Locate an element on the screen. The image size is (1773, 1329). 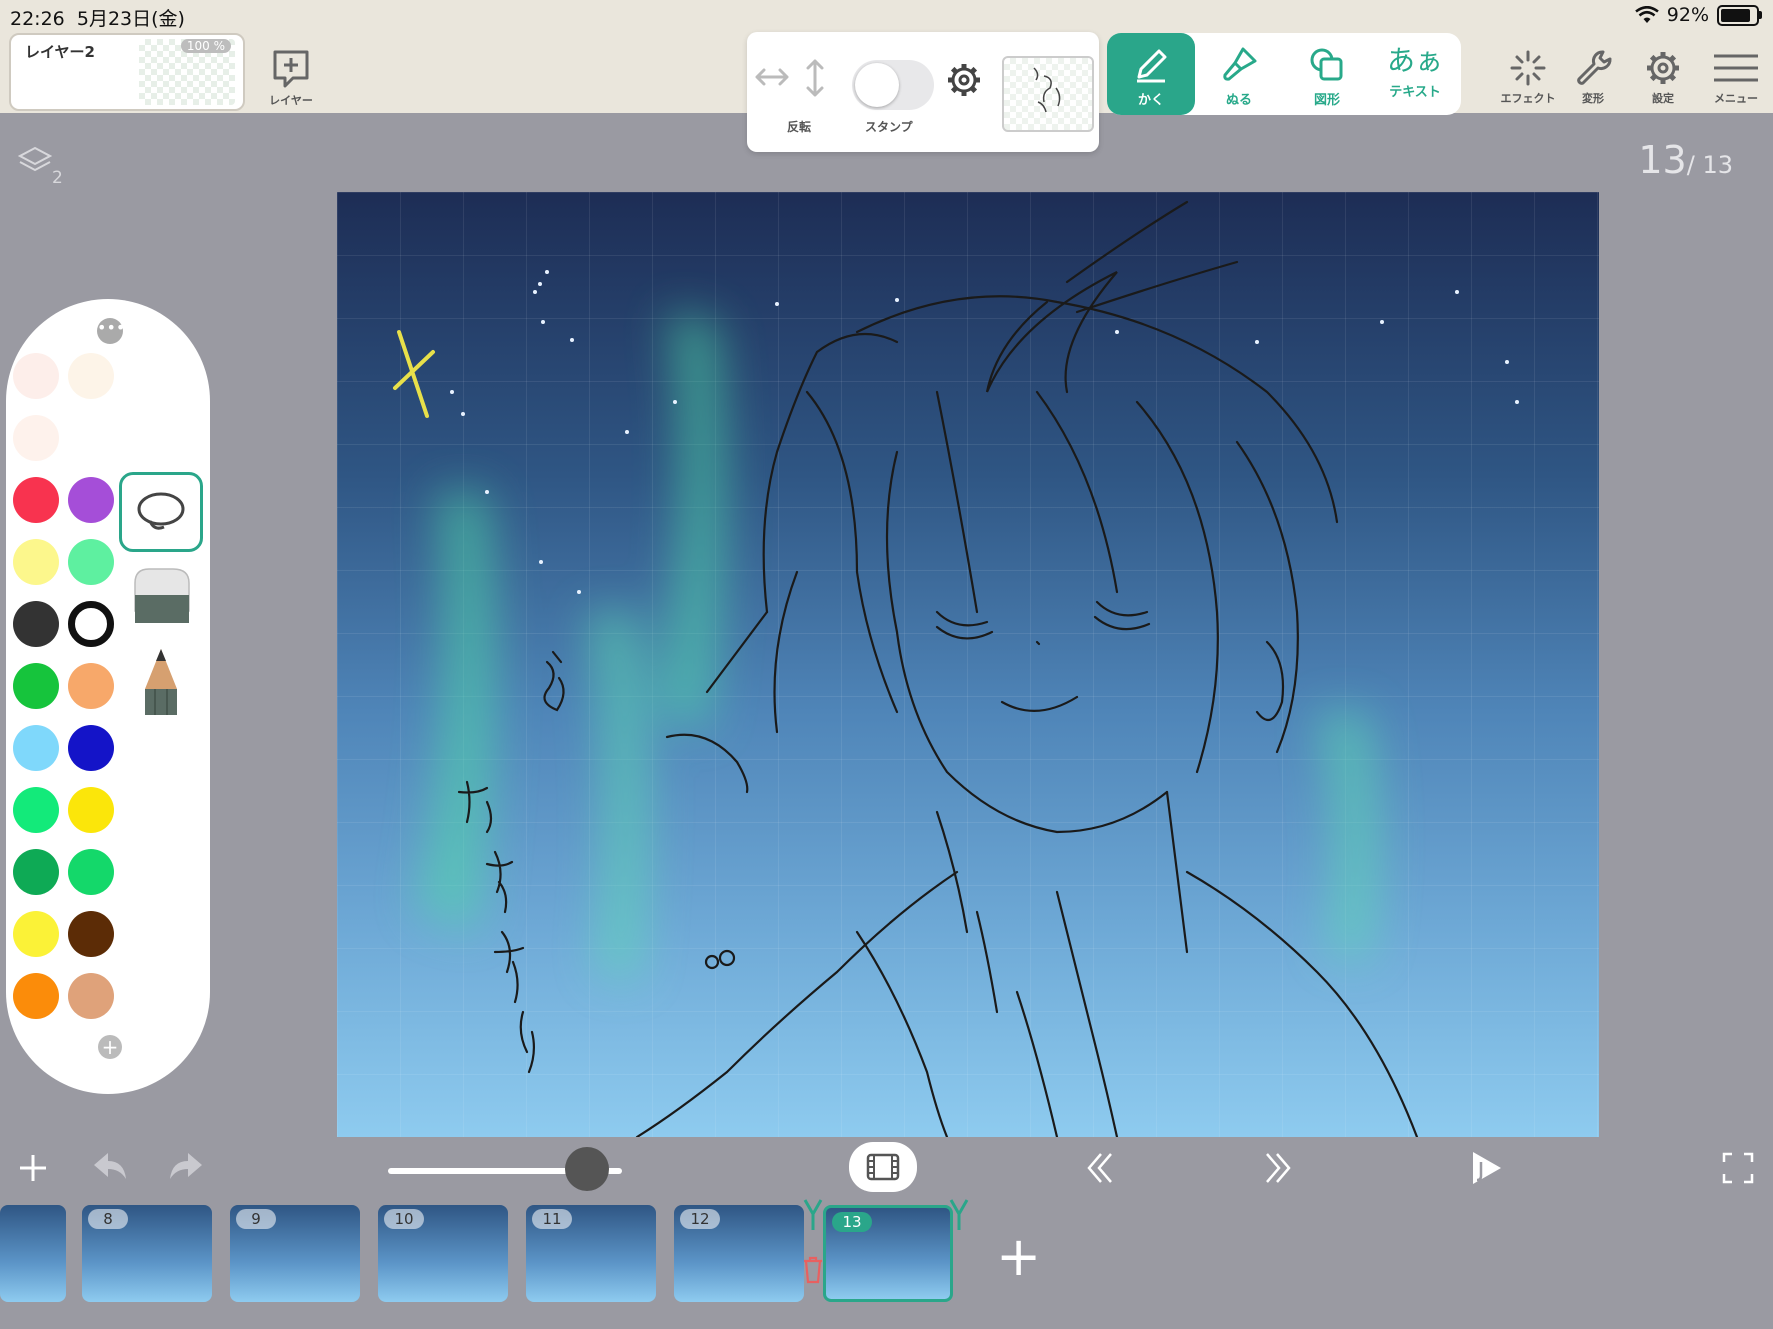
mode-shape: 図形 is located at coordinates (1327, 74).